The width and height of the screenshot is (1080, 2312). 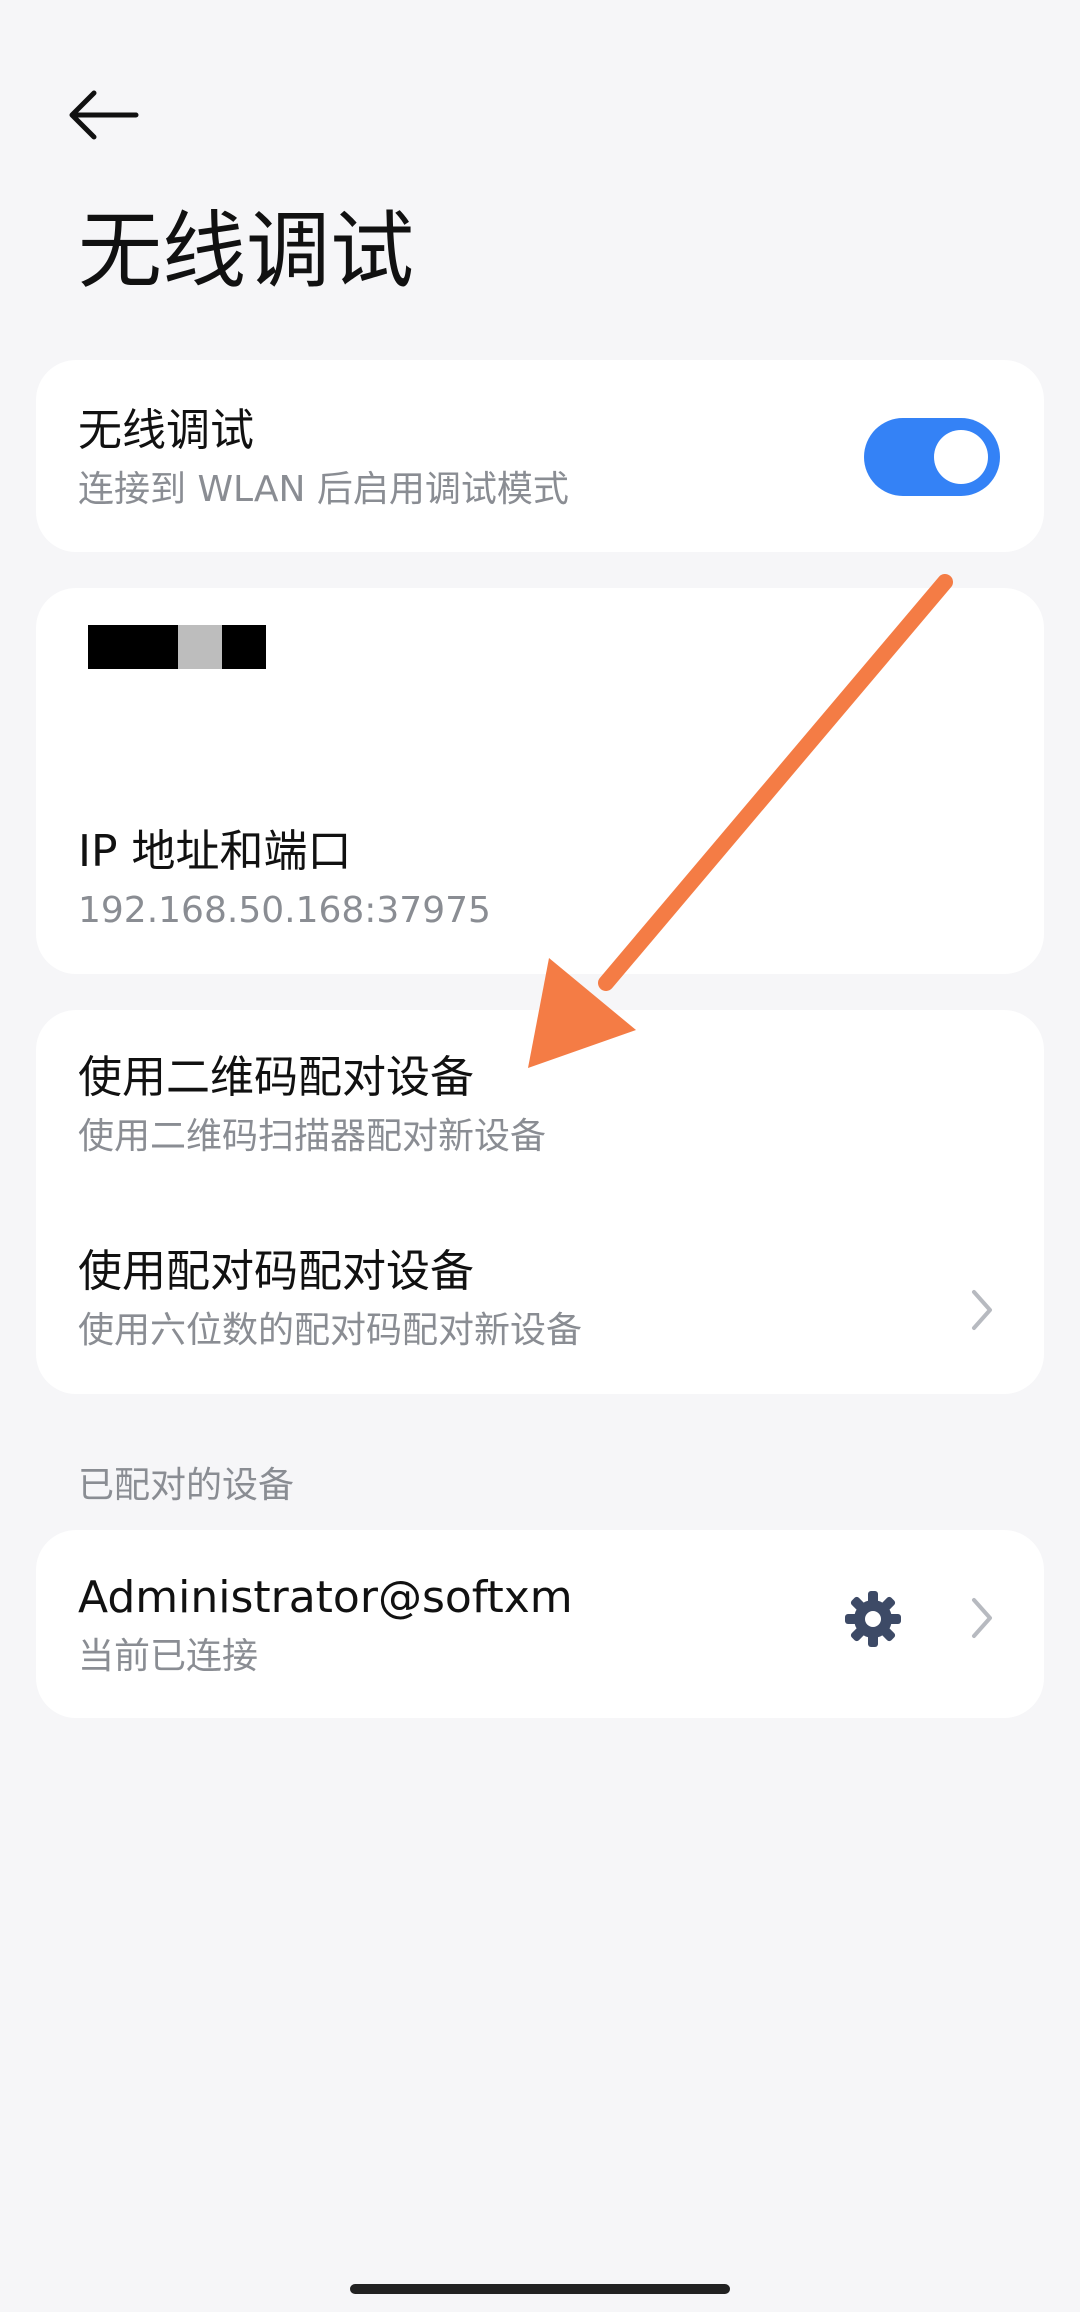 What do you see at coordinates (104, 115) in the screenshot?
I see `arrow-left-icon` at bounding box center [104, 115].